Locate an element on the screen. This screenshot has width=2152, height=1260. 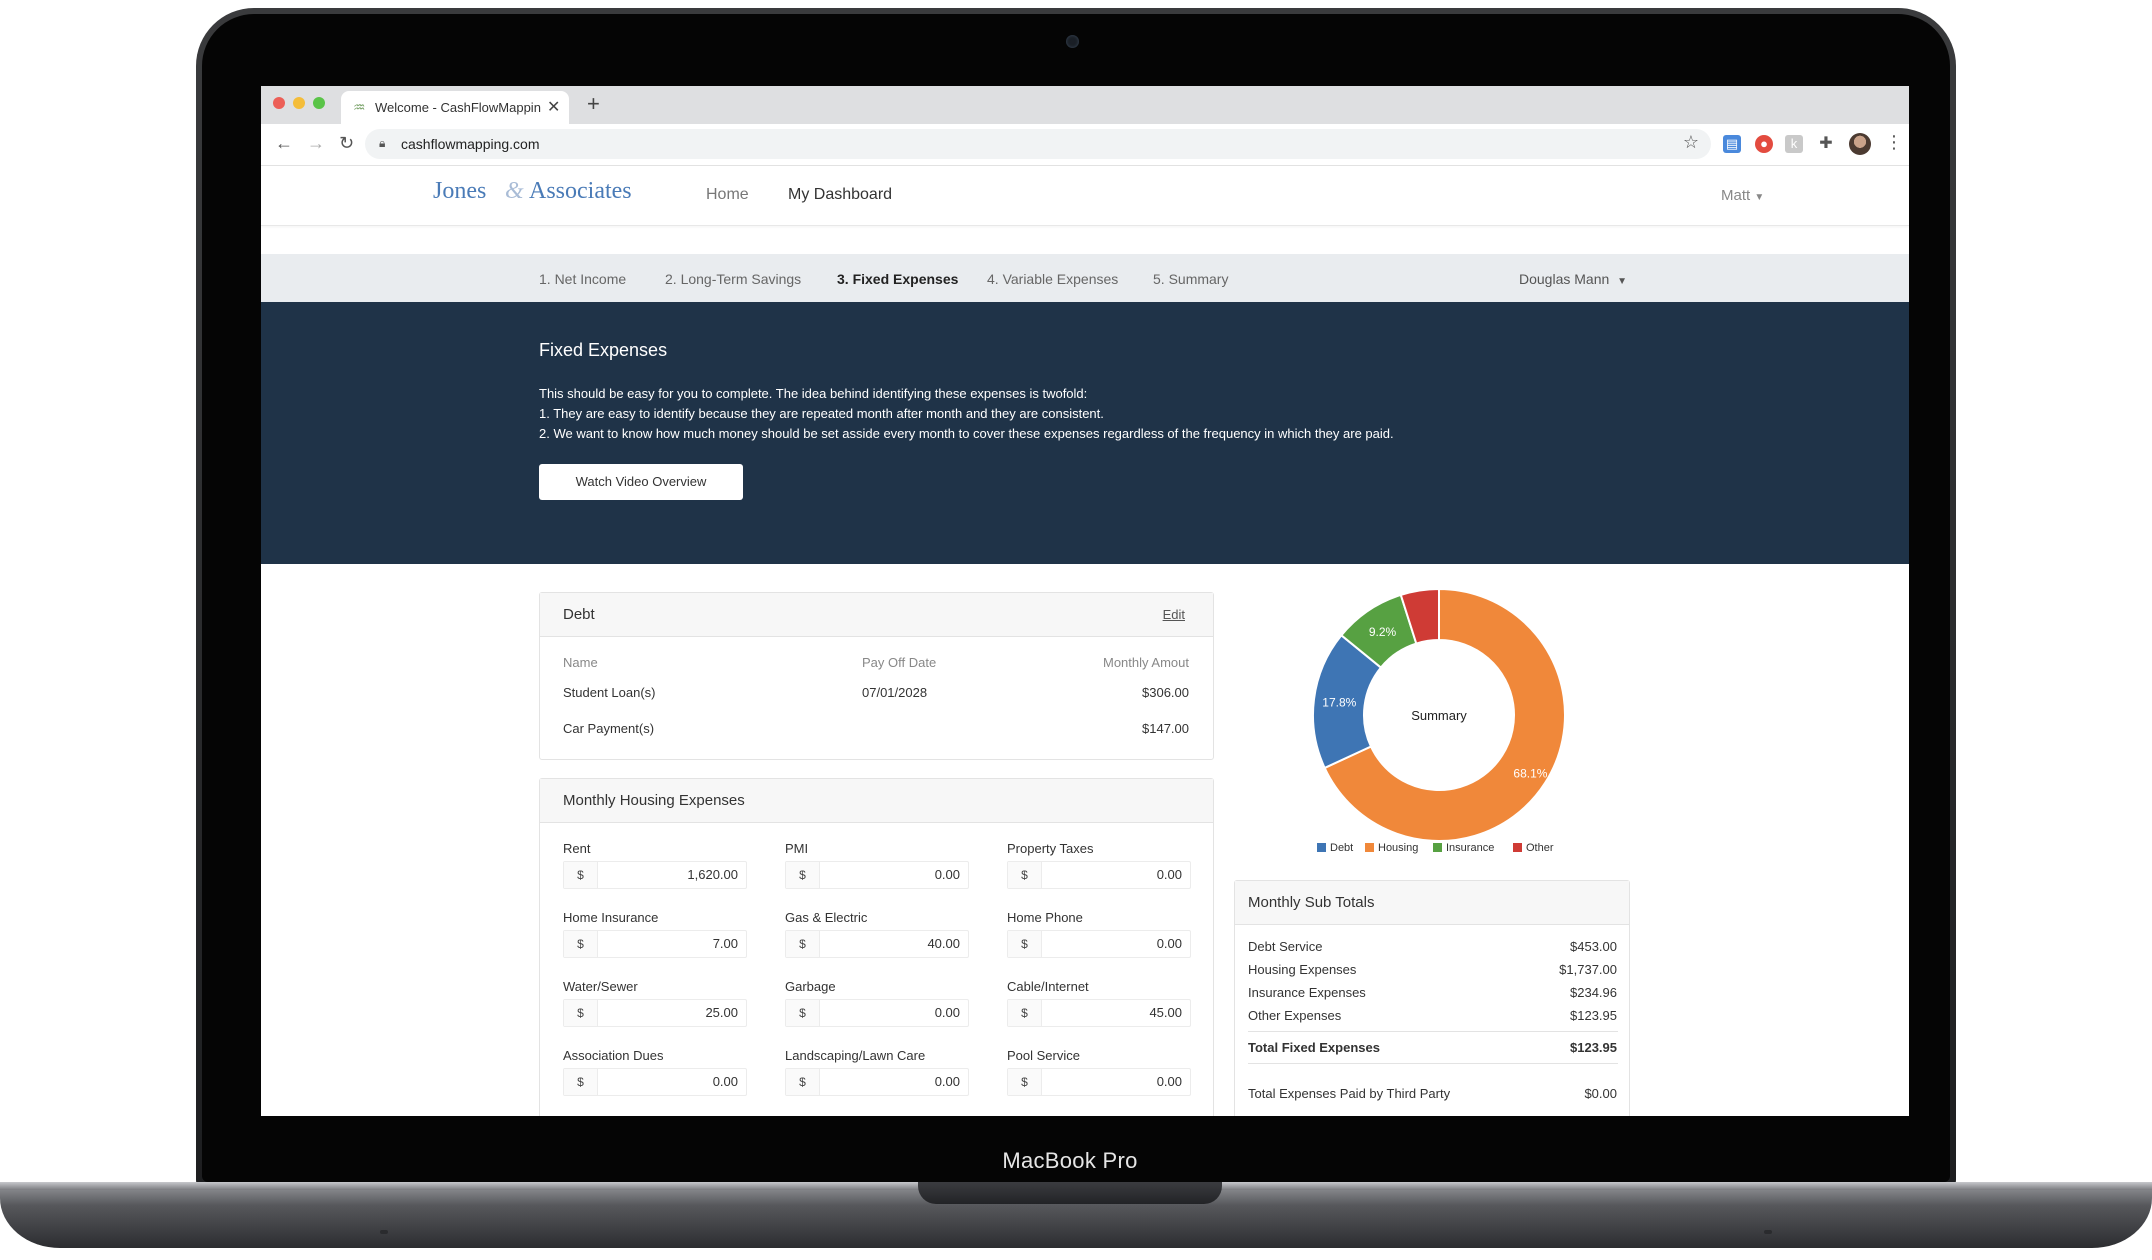
maximize-window-icon is located at coordinates (319, 103).